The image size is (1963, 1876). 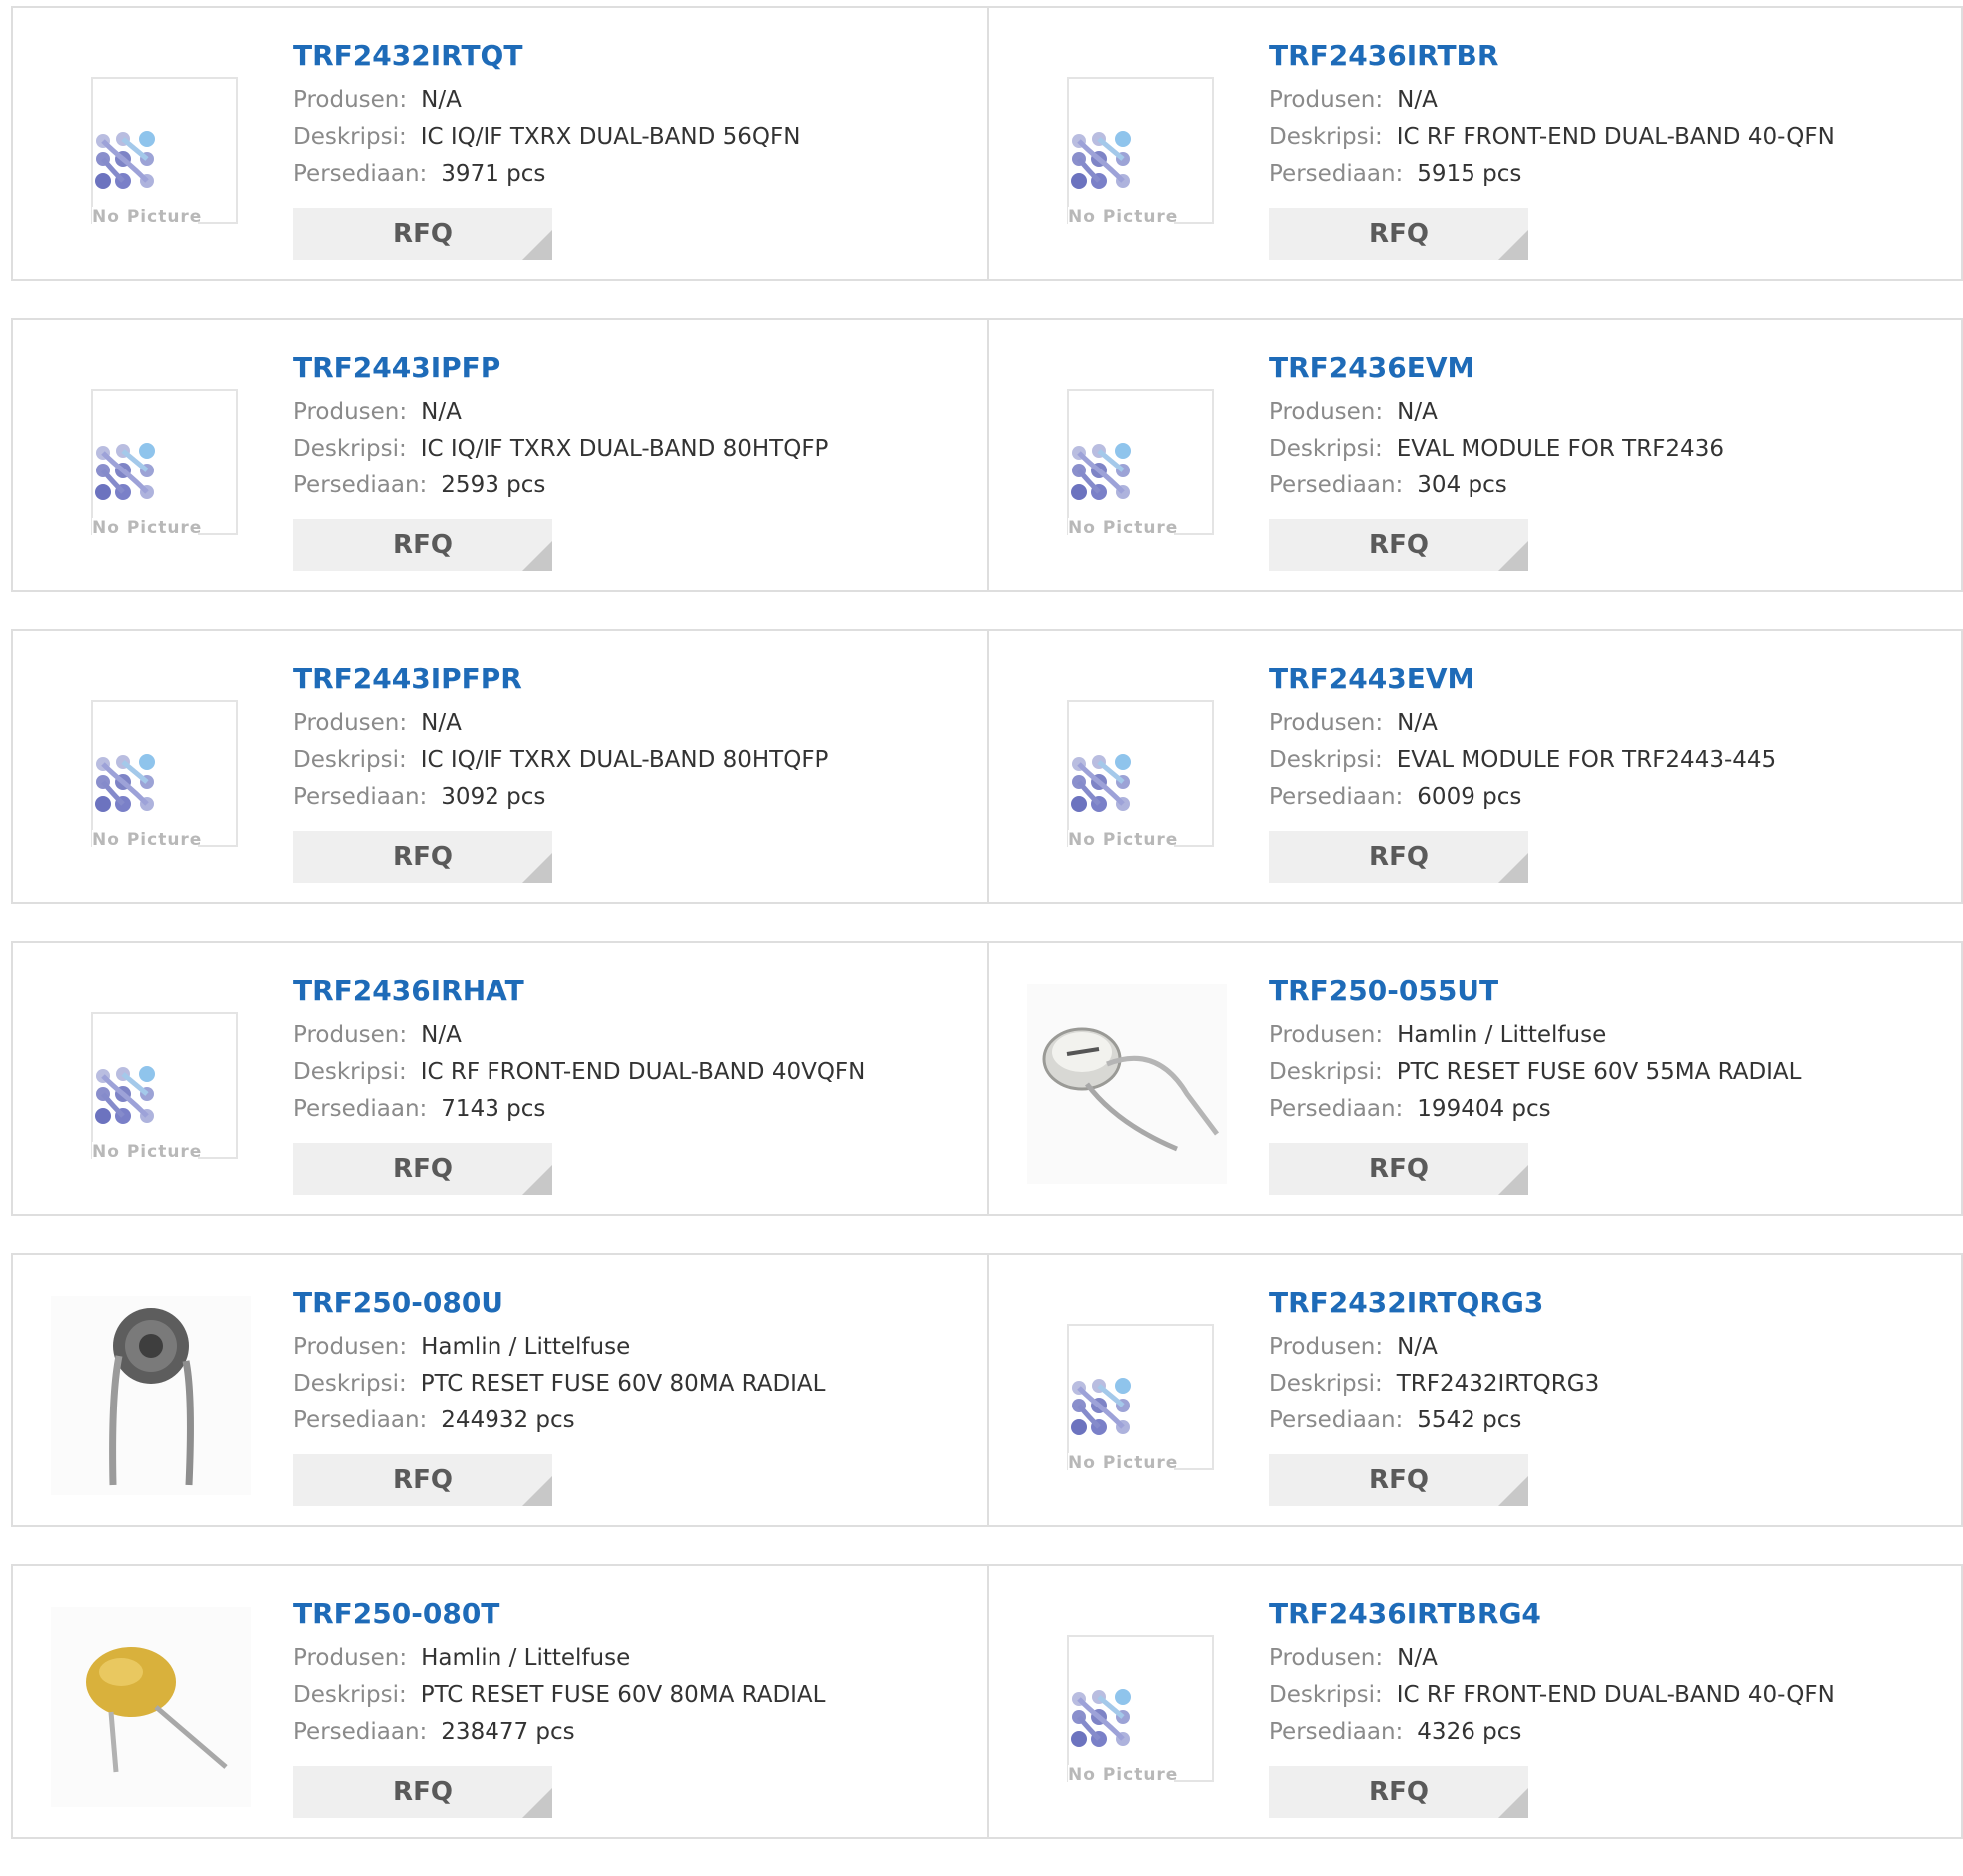 I want to click on manufacturer-line: Produsen: Hamlin / Littelfuse, so click(x=559, y=1658).